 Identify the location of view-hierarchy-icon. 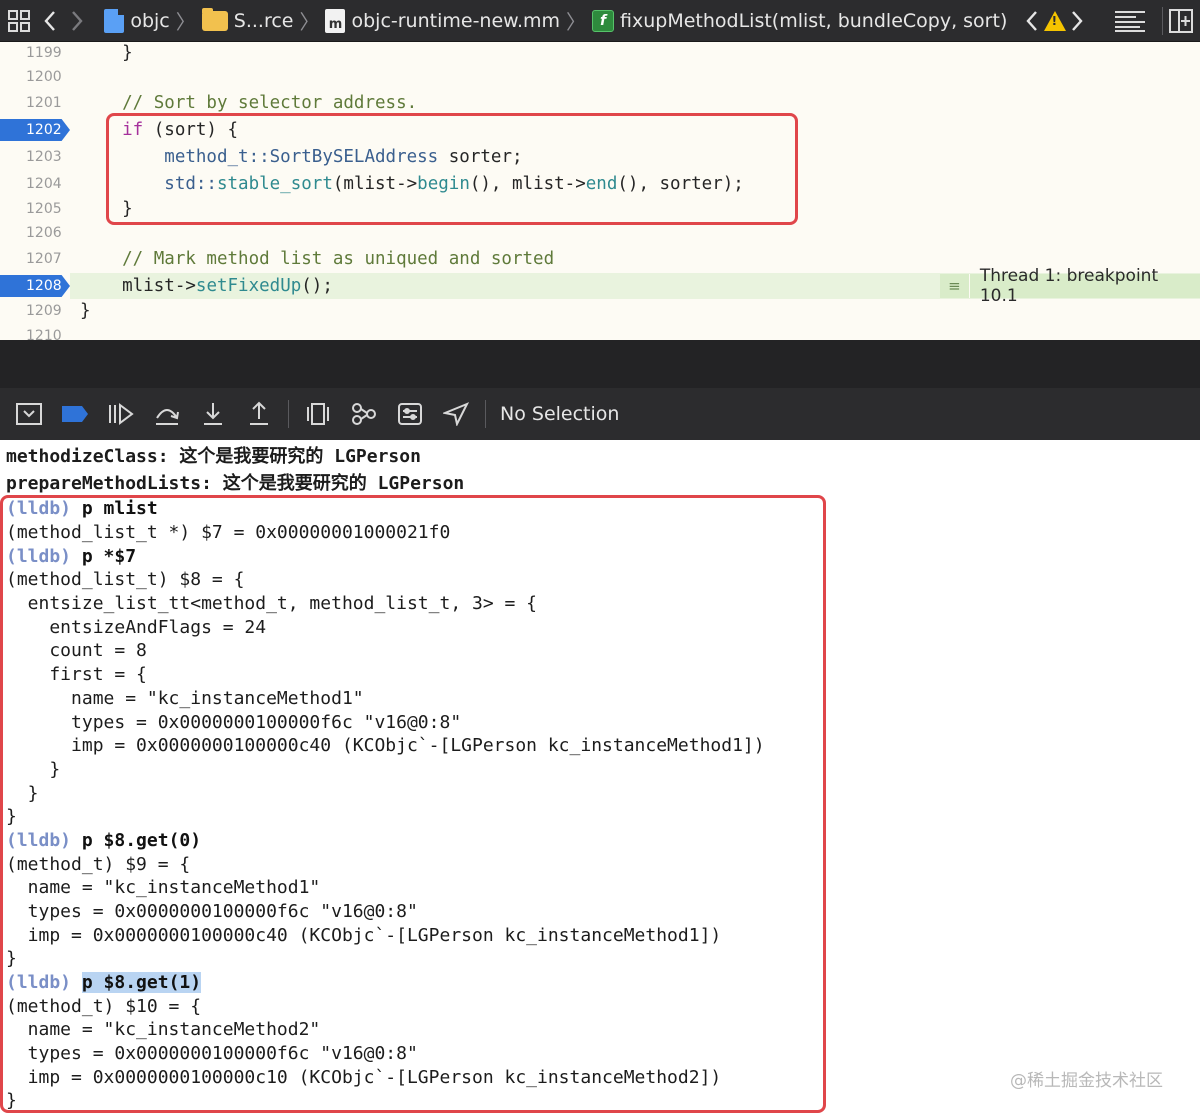
(318, 414).